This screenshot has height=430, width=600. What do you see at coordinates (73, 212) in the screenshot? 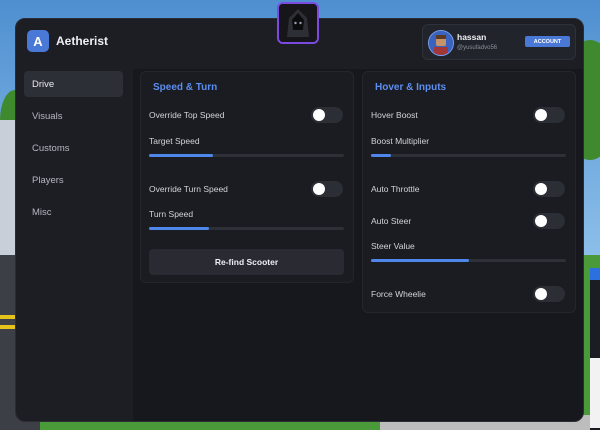
I see `sidebar-item-misc: Misc` at bounding box center [73, 212].